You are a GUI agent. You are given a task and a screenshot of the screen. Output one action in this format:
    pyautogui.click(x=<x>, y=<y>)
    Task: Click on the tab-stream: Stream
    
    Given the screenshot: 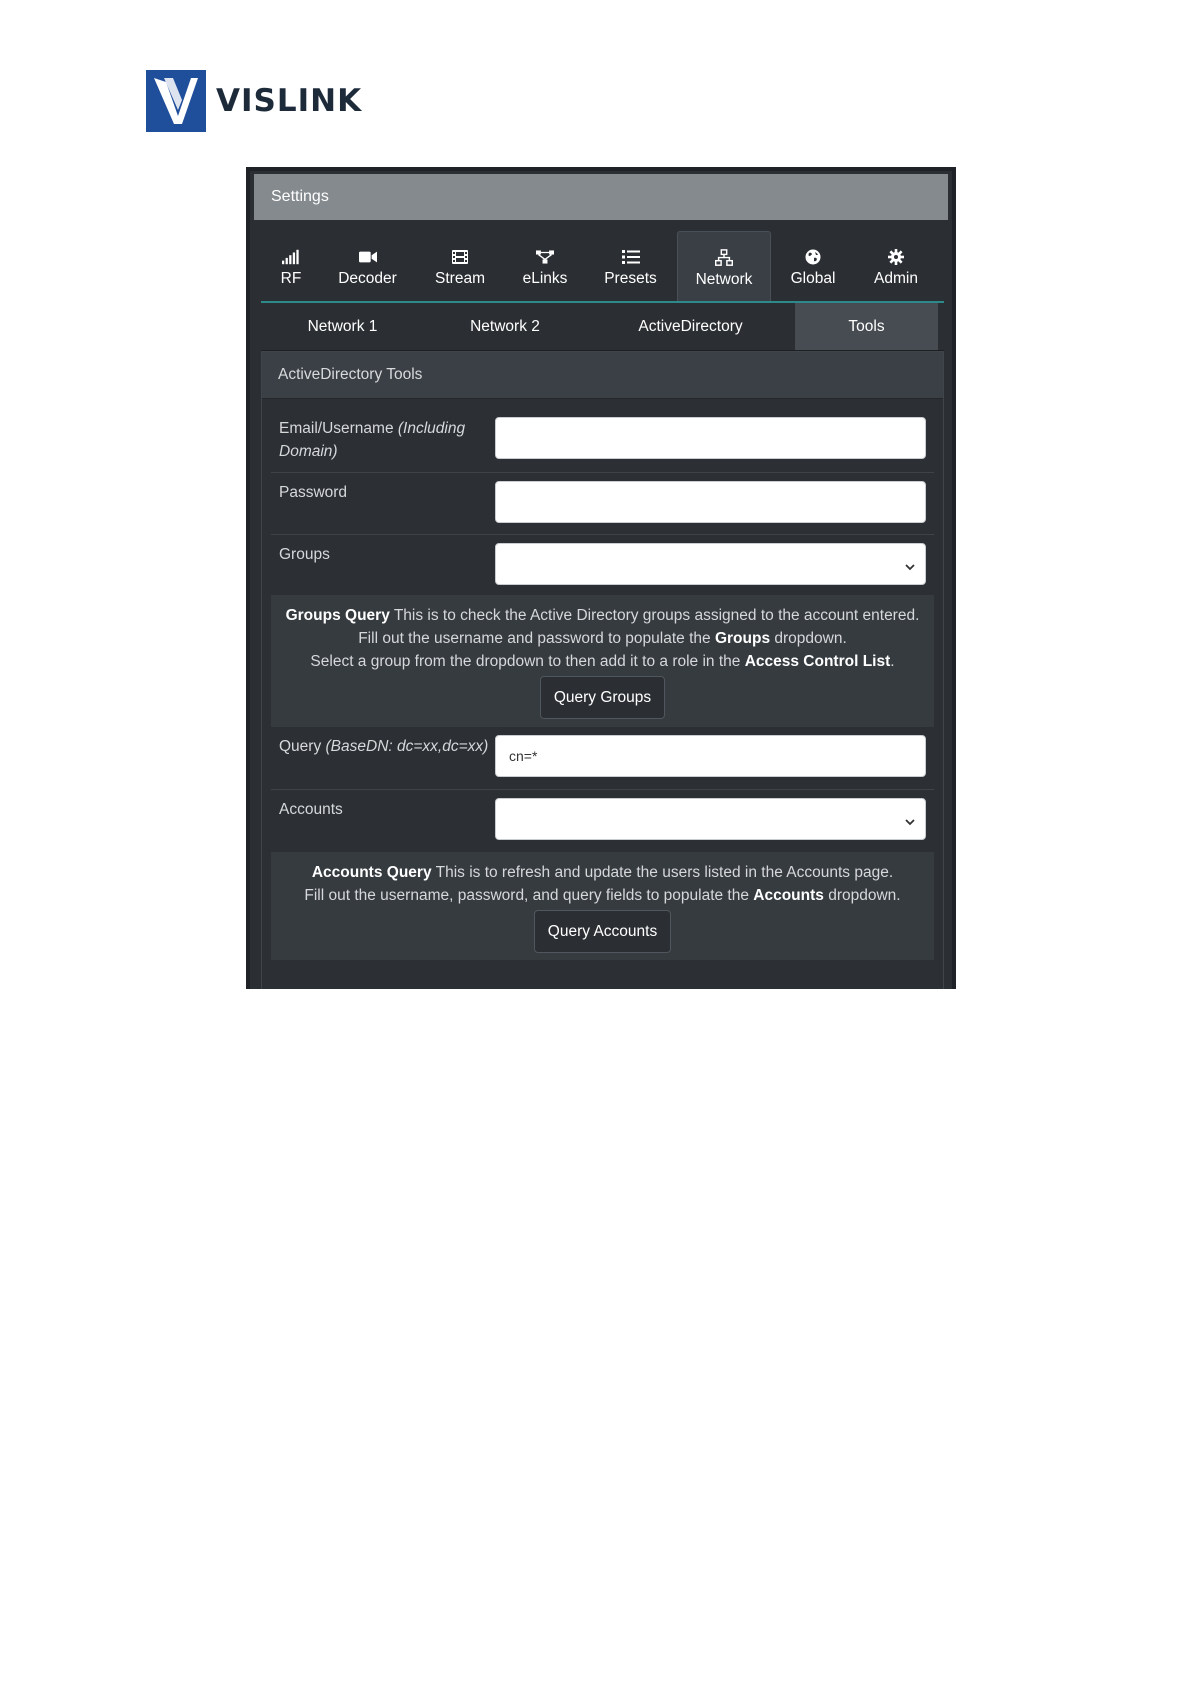 What is the action you would take?
    pyautogui.click(x=460, y=266)
    